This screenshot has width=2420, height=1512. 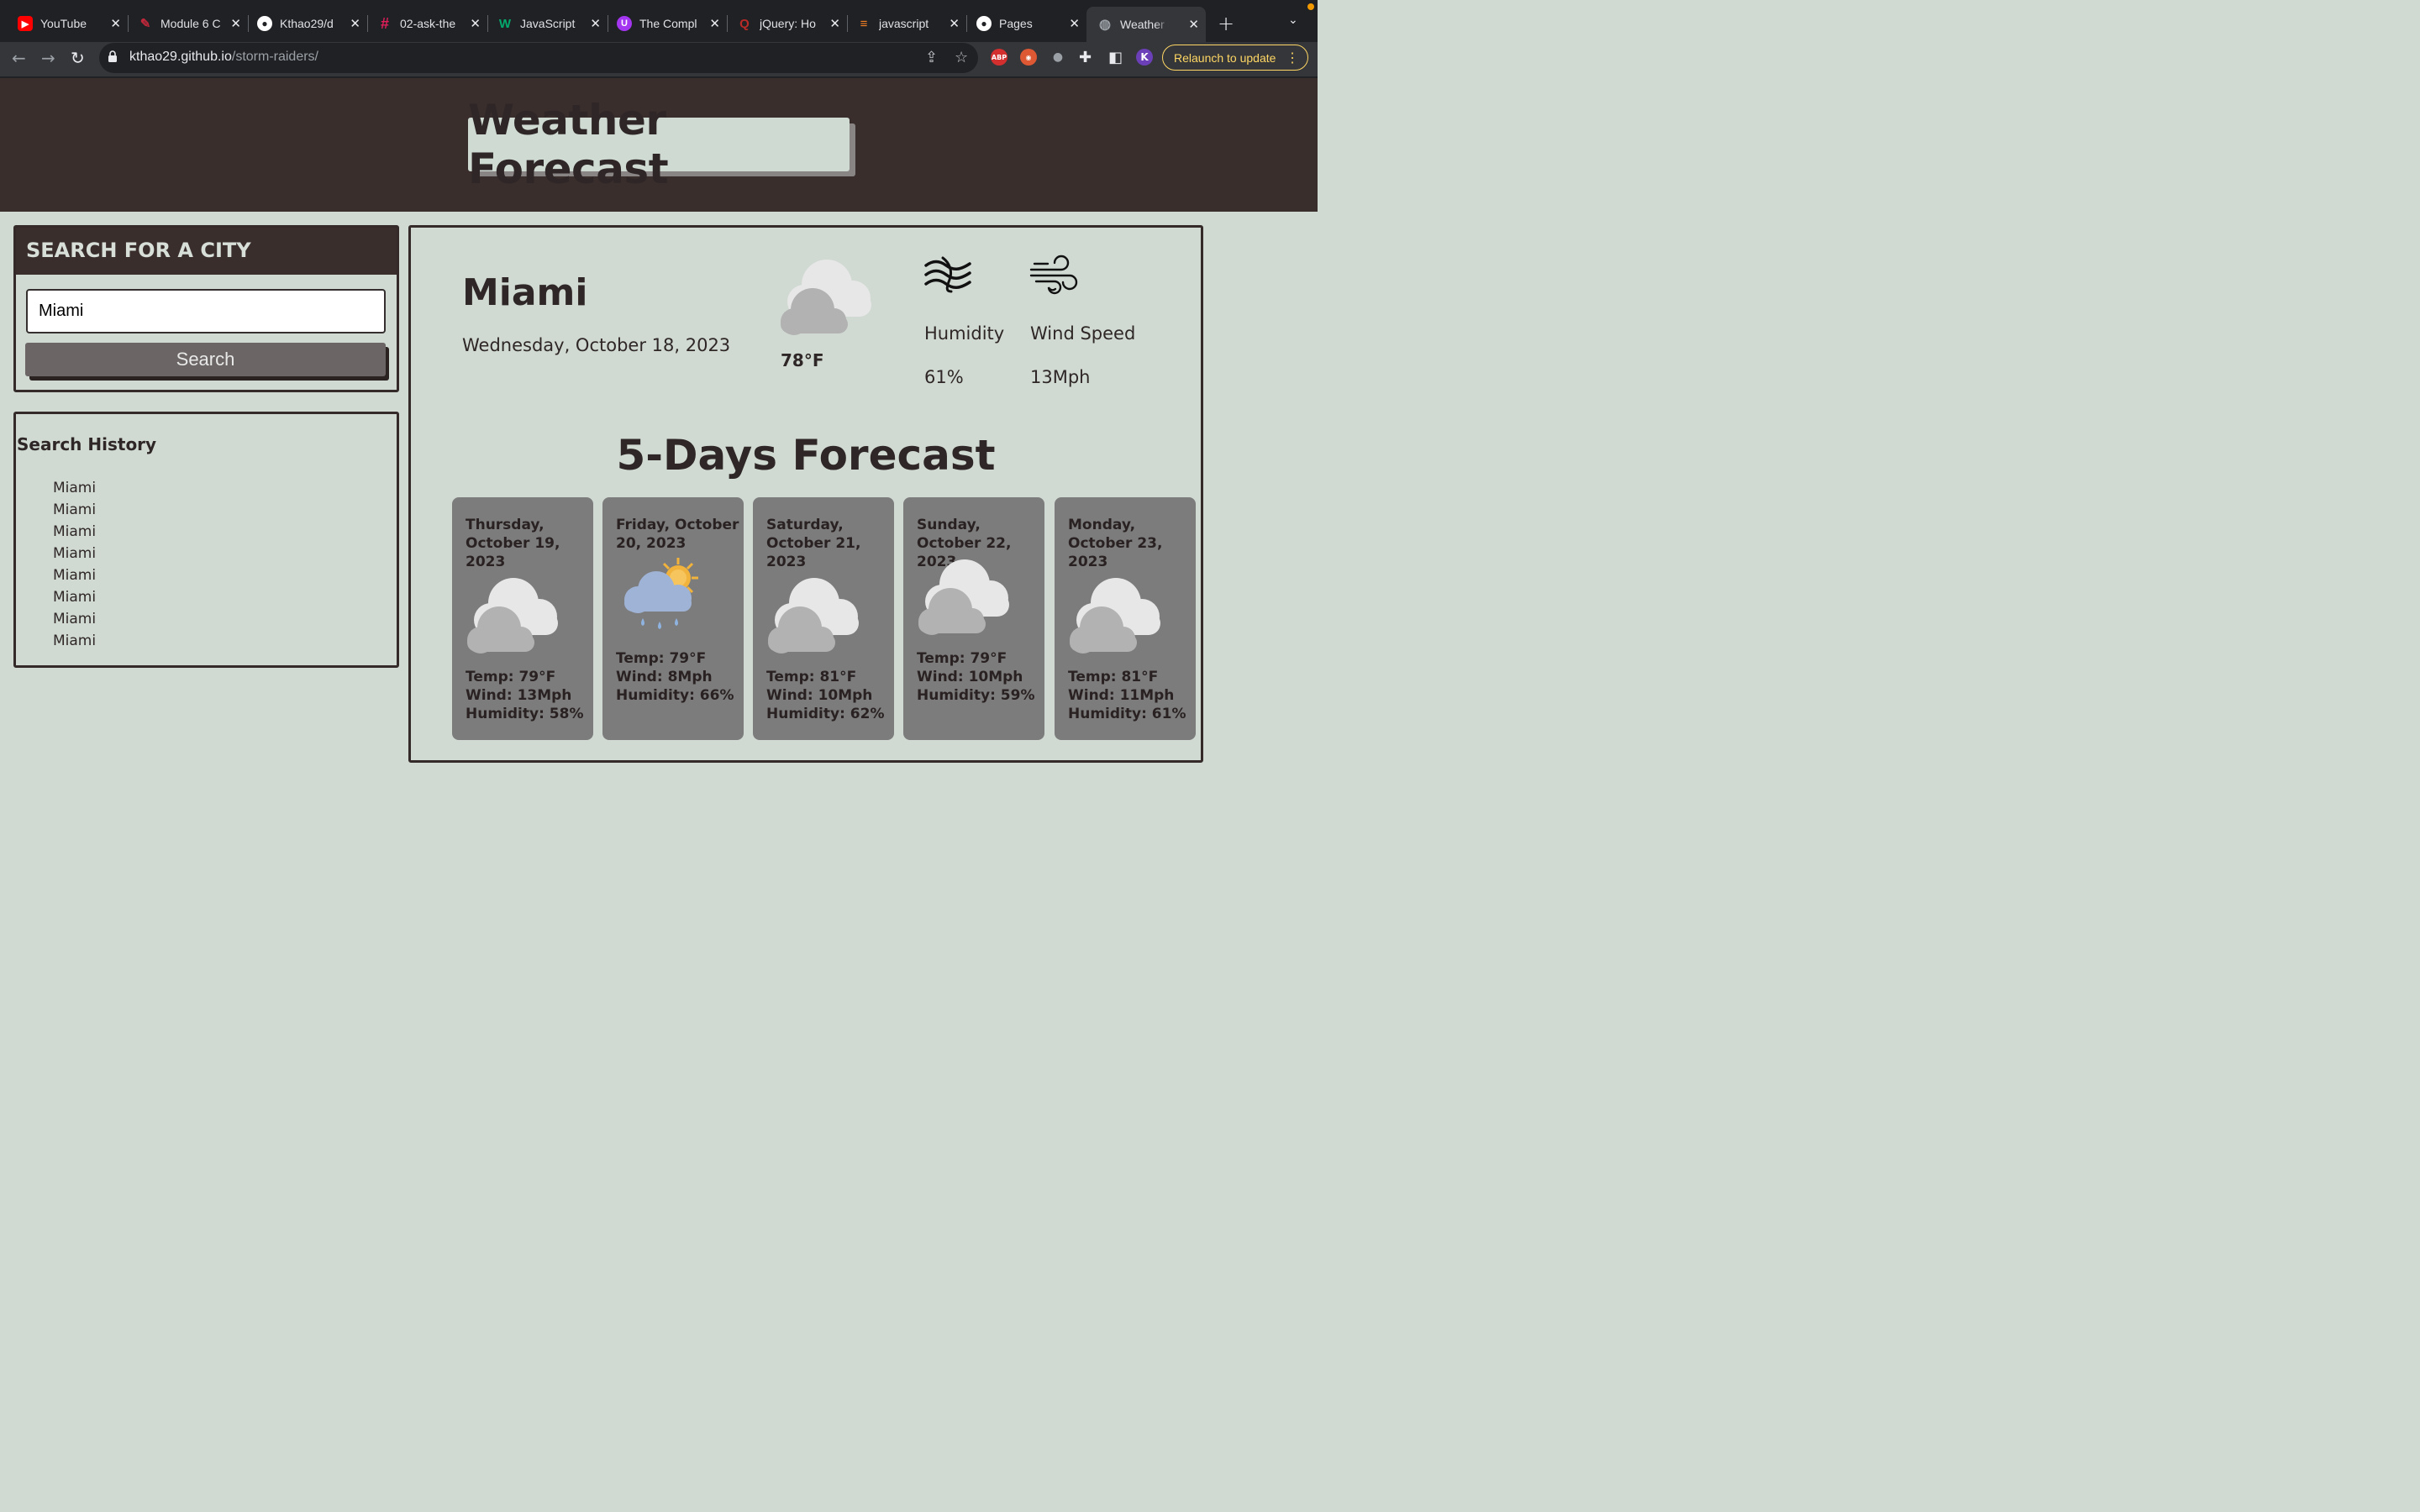 What do you see at coordinates (1060, 377) in the screenshot?
I see `wind-speed-value: 13Mph` at bounding box center [1060, 377].